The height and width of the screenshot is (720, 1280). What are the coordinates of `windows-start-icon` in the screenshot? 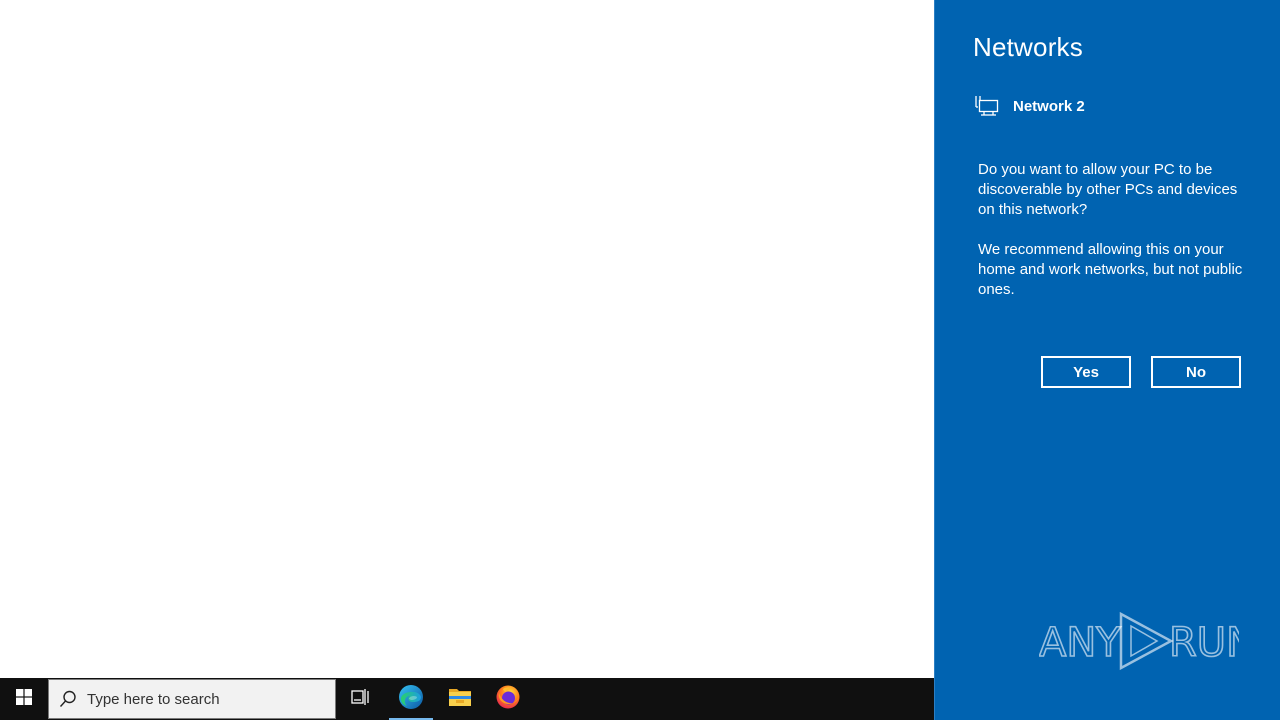 It's located at (24, 699).